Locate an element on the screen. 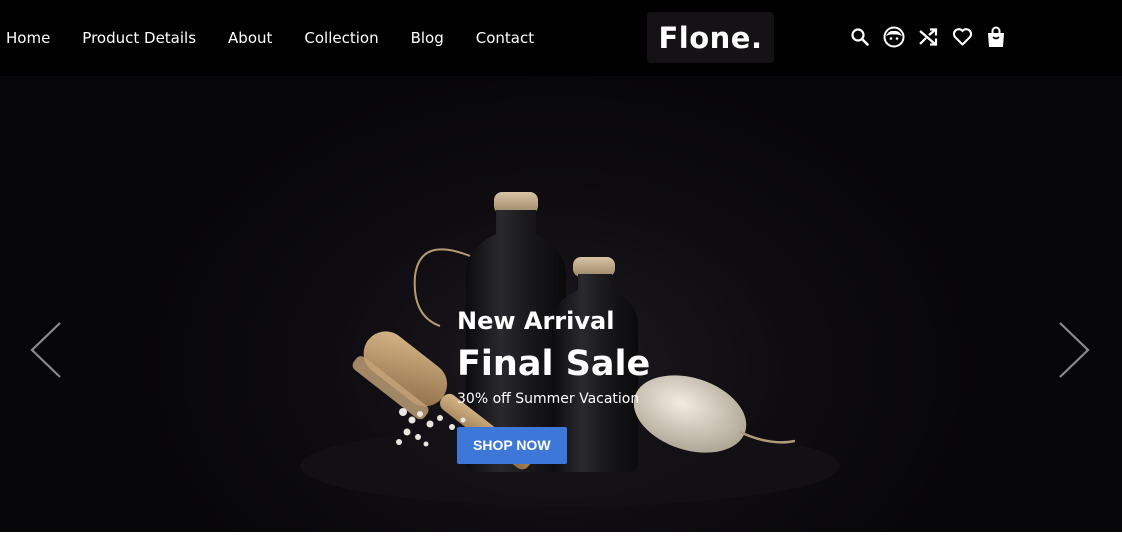 The image size is (1122, 555). compare-shuffle-icon is located at coordinates (928, 37).